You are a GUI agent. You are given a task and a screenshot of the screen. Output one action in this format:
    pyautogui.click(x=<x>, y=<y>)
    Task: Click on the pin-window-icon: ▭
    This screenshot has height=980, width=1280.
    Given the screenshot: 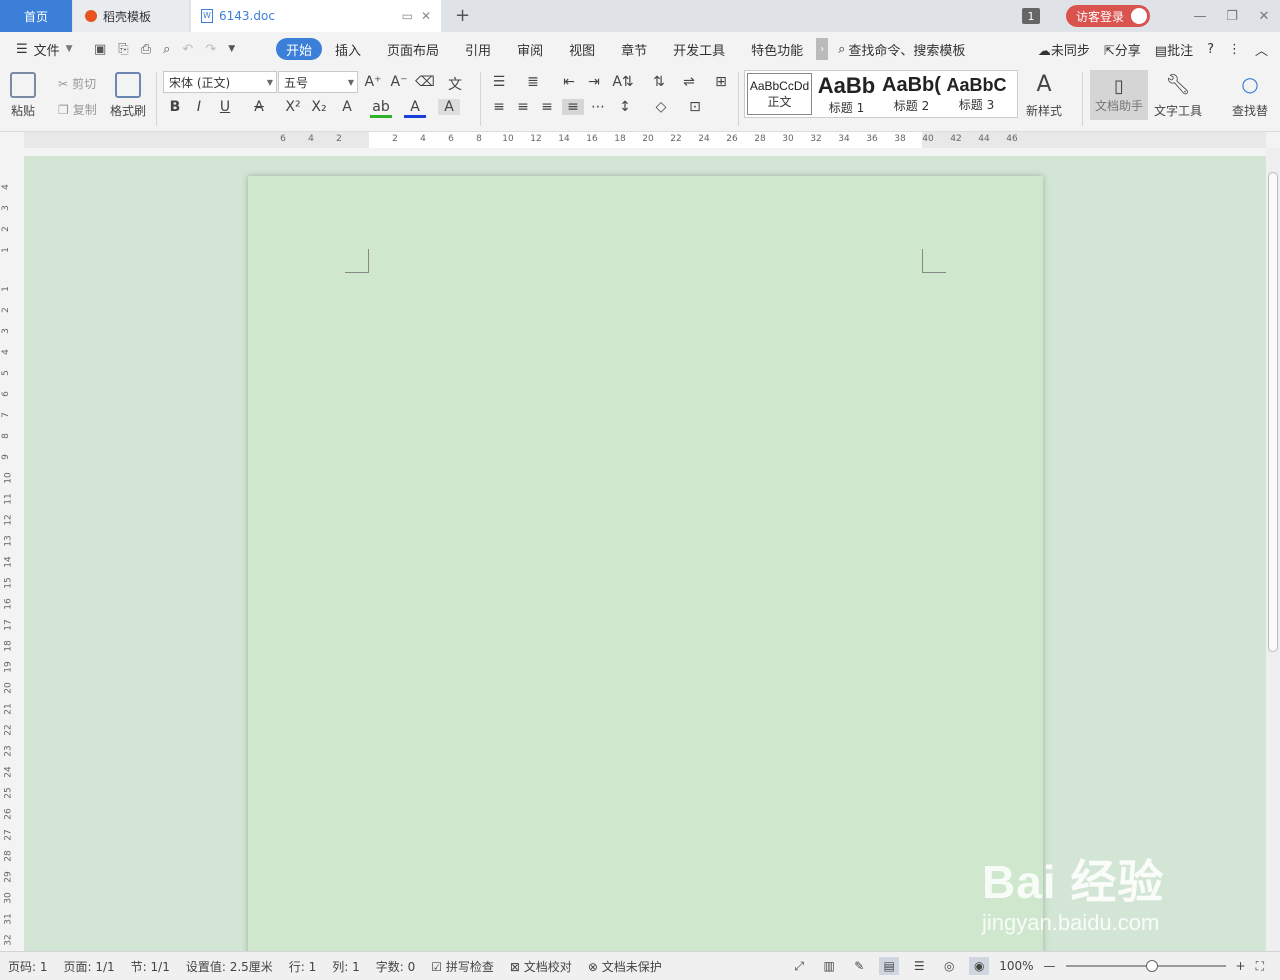 What is the action you would take?
    pyautogui.click(x=407, y=16)
    